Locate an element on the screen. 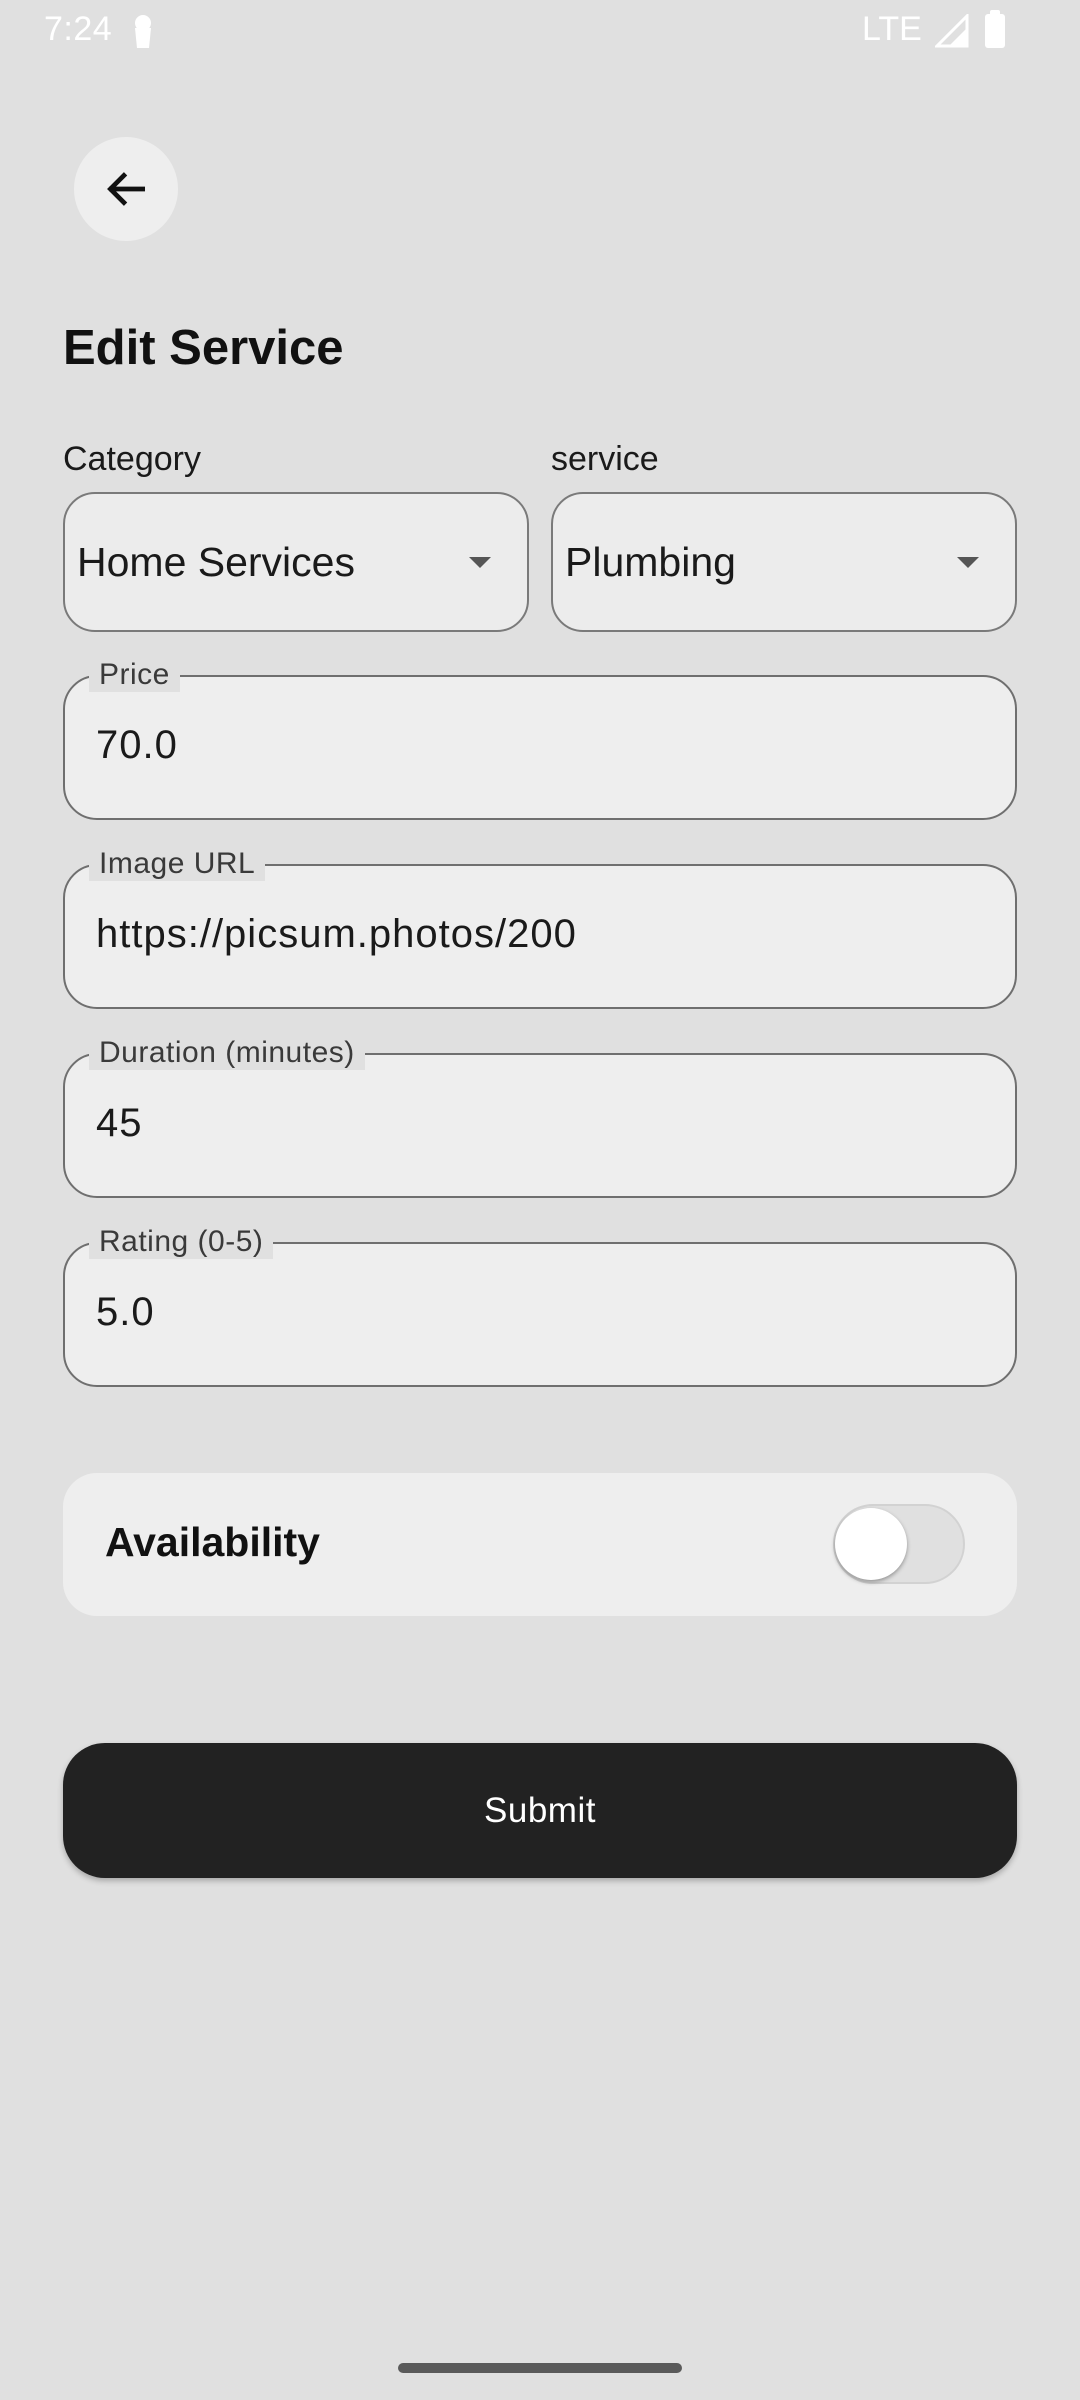 The image size is (1080, 2400). lock-icon is located at coordinates (143, 31).